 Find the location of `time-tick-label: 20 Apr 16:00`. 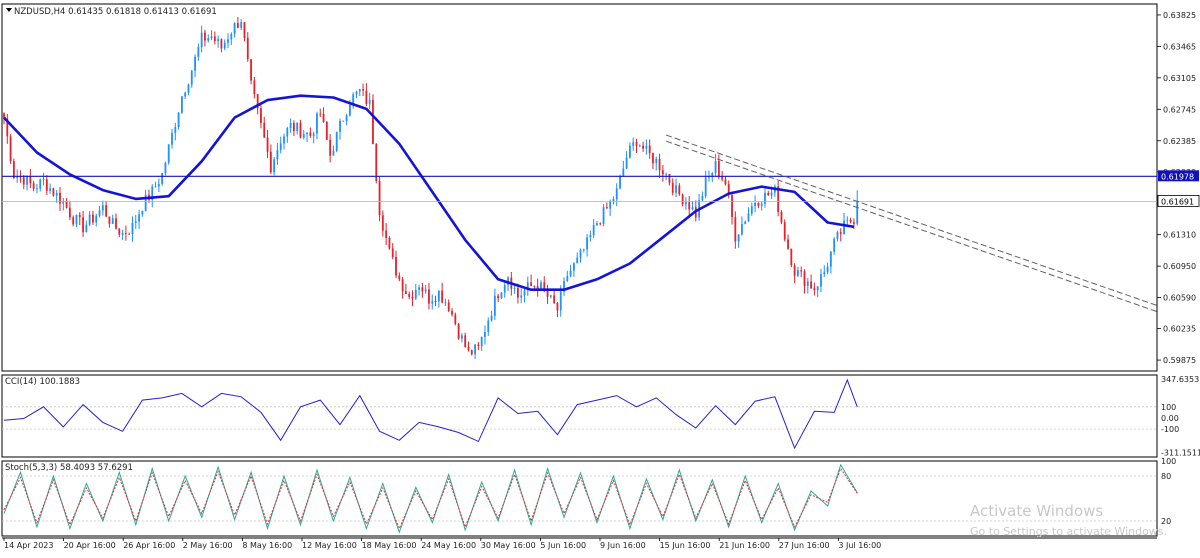

time-tick-label: 20 Apr 16:00 is located at coordinates (90, 545).